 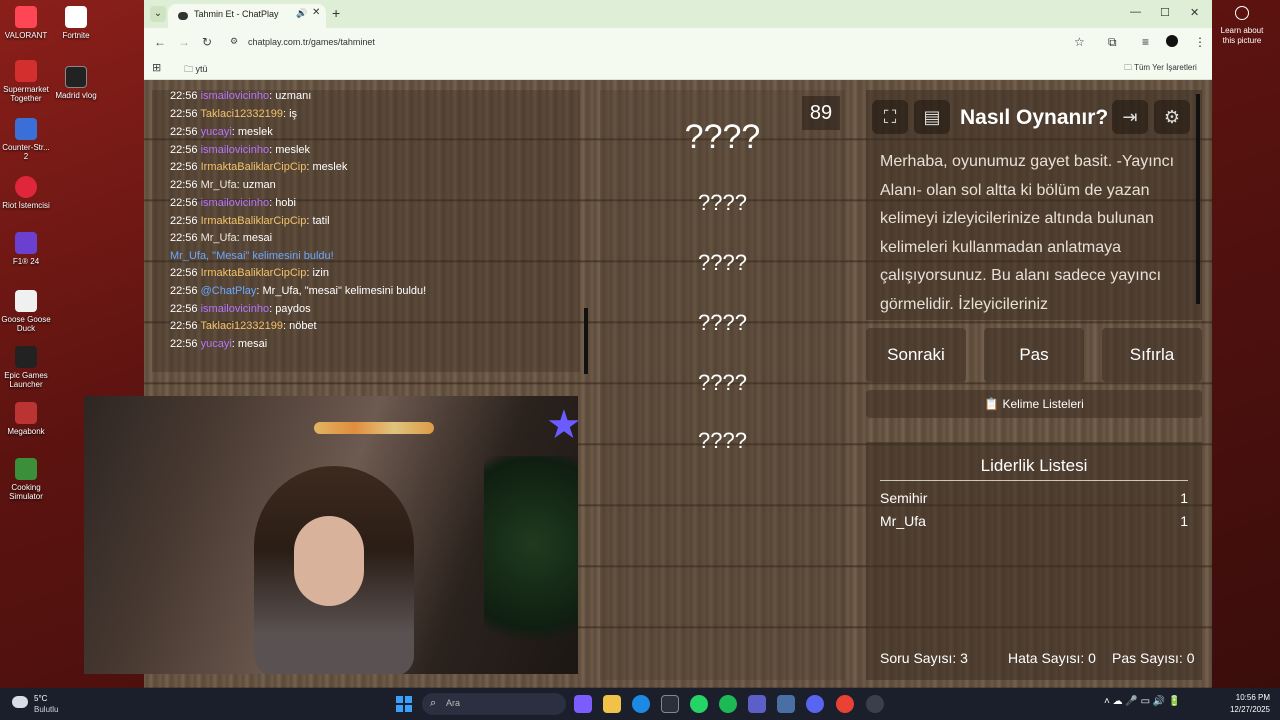 What do you see at coordinates (433, 703) in the screenshot?
I see `search-icon: ⌕` at bounding box center [433, 703].